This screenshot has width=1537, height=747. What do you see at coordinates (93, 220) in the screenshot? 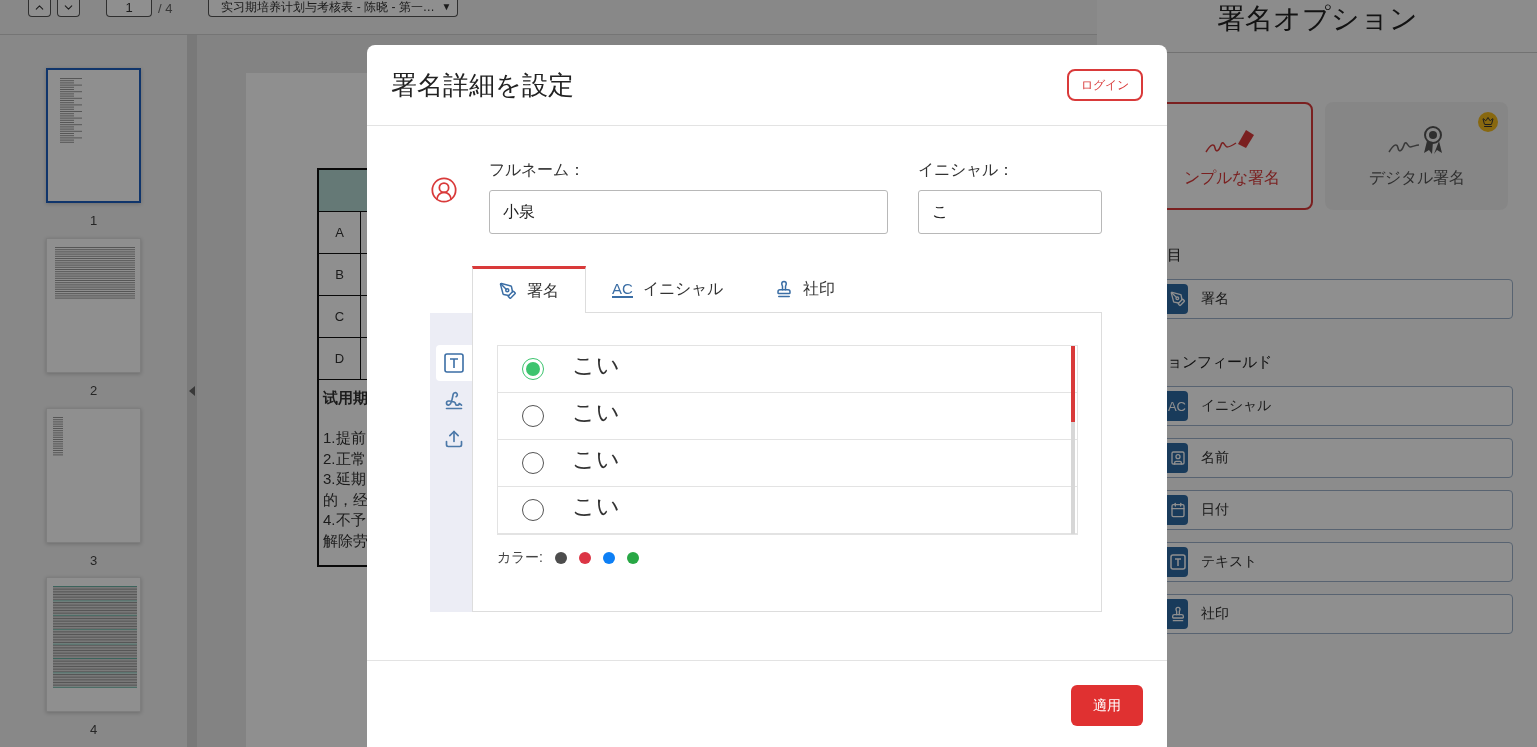
I see `page-number: 1` at bounding box center [93, 220].